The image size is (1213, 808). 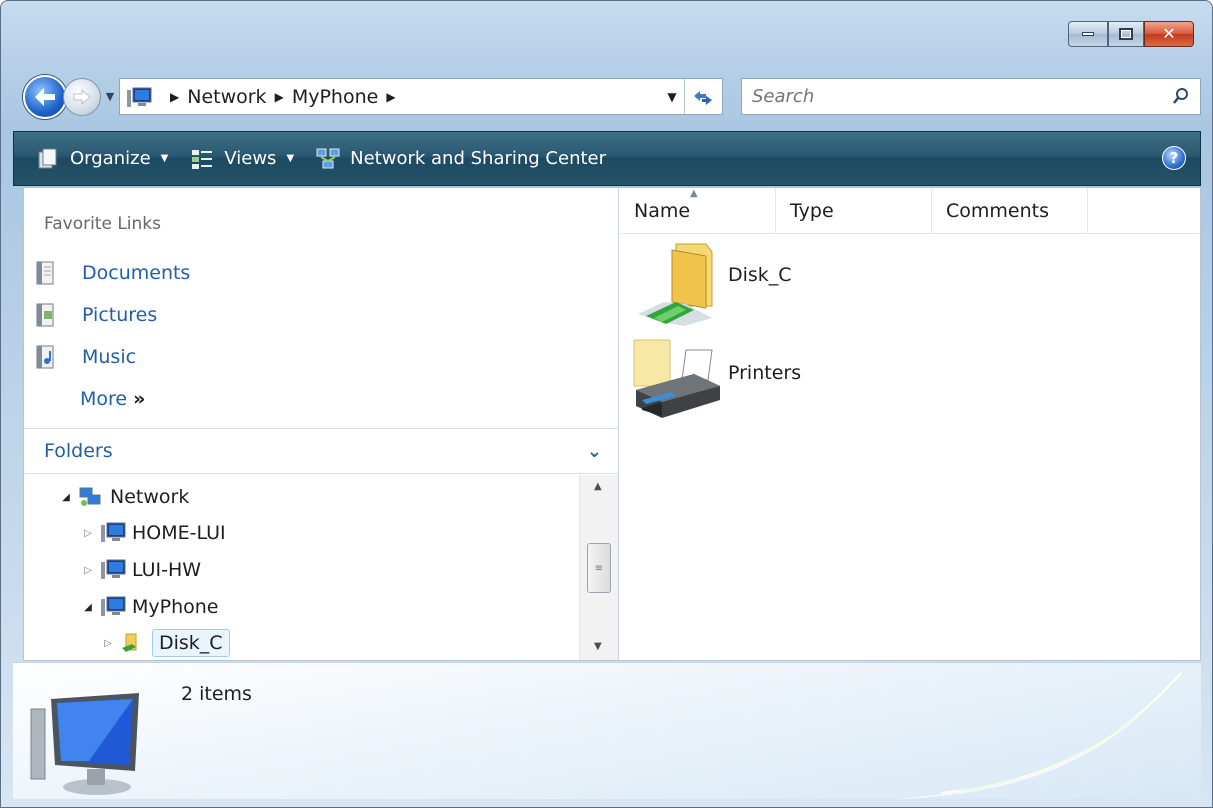 What do you see at coordinates (677, 382) in the screenshot?
I see `printer-icon` at bounding box center [677, 382].